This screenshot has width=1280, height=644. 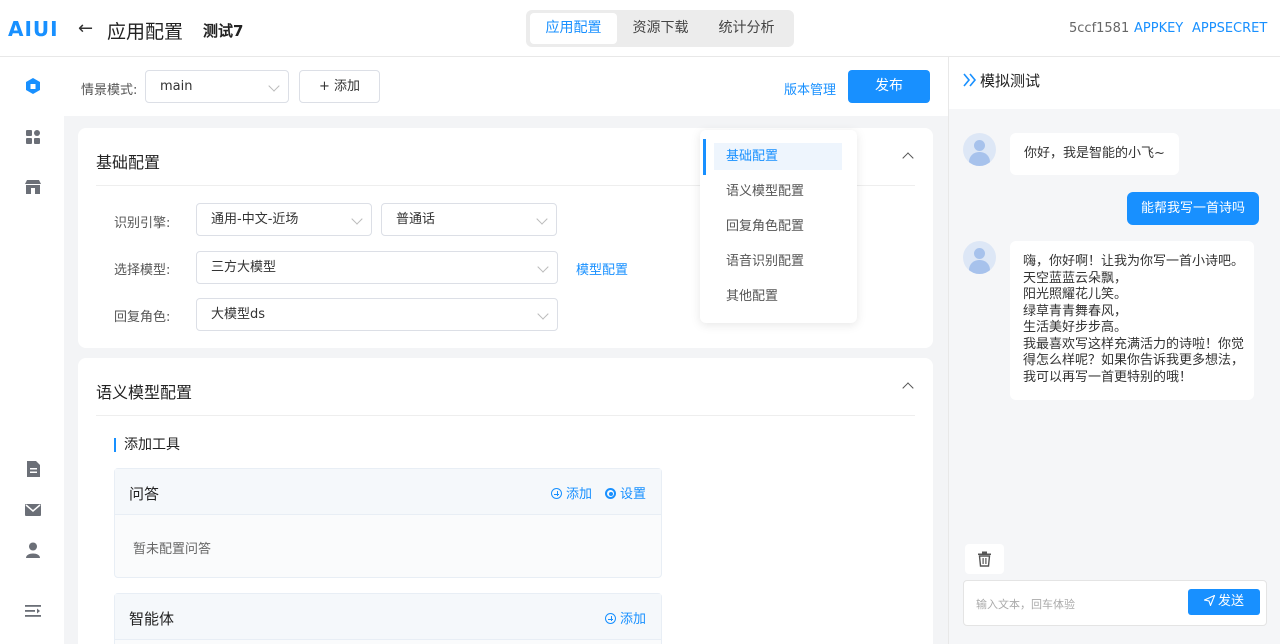 I want to click on appkey-link: APPKEY, so click(x=1158, y=28).